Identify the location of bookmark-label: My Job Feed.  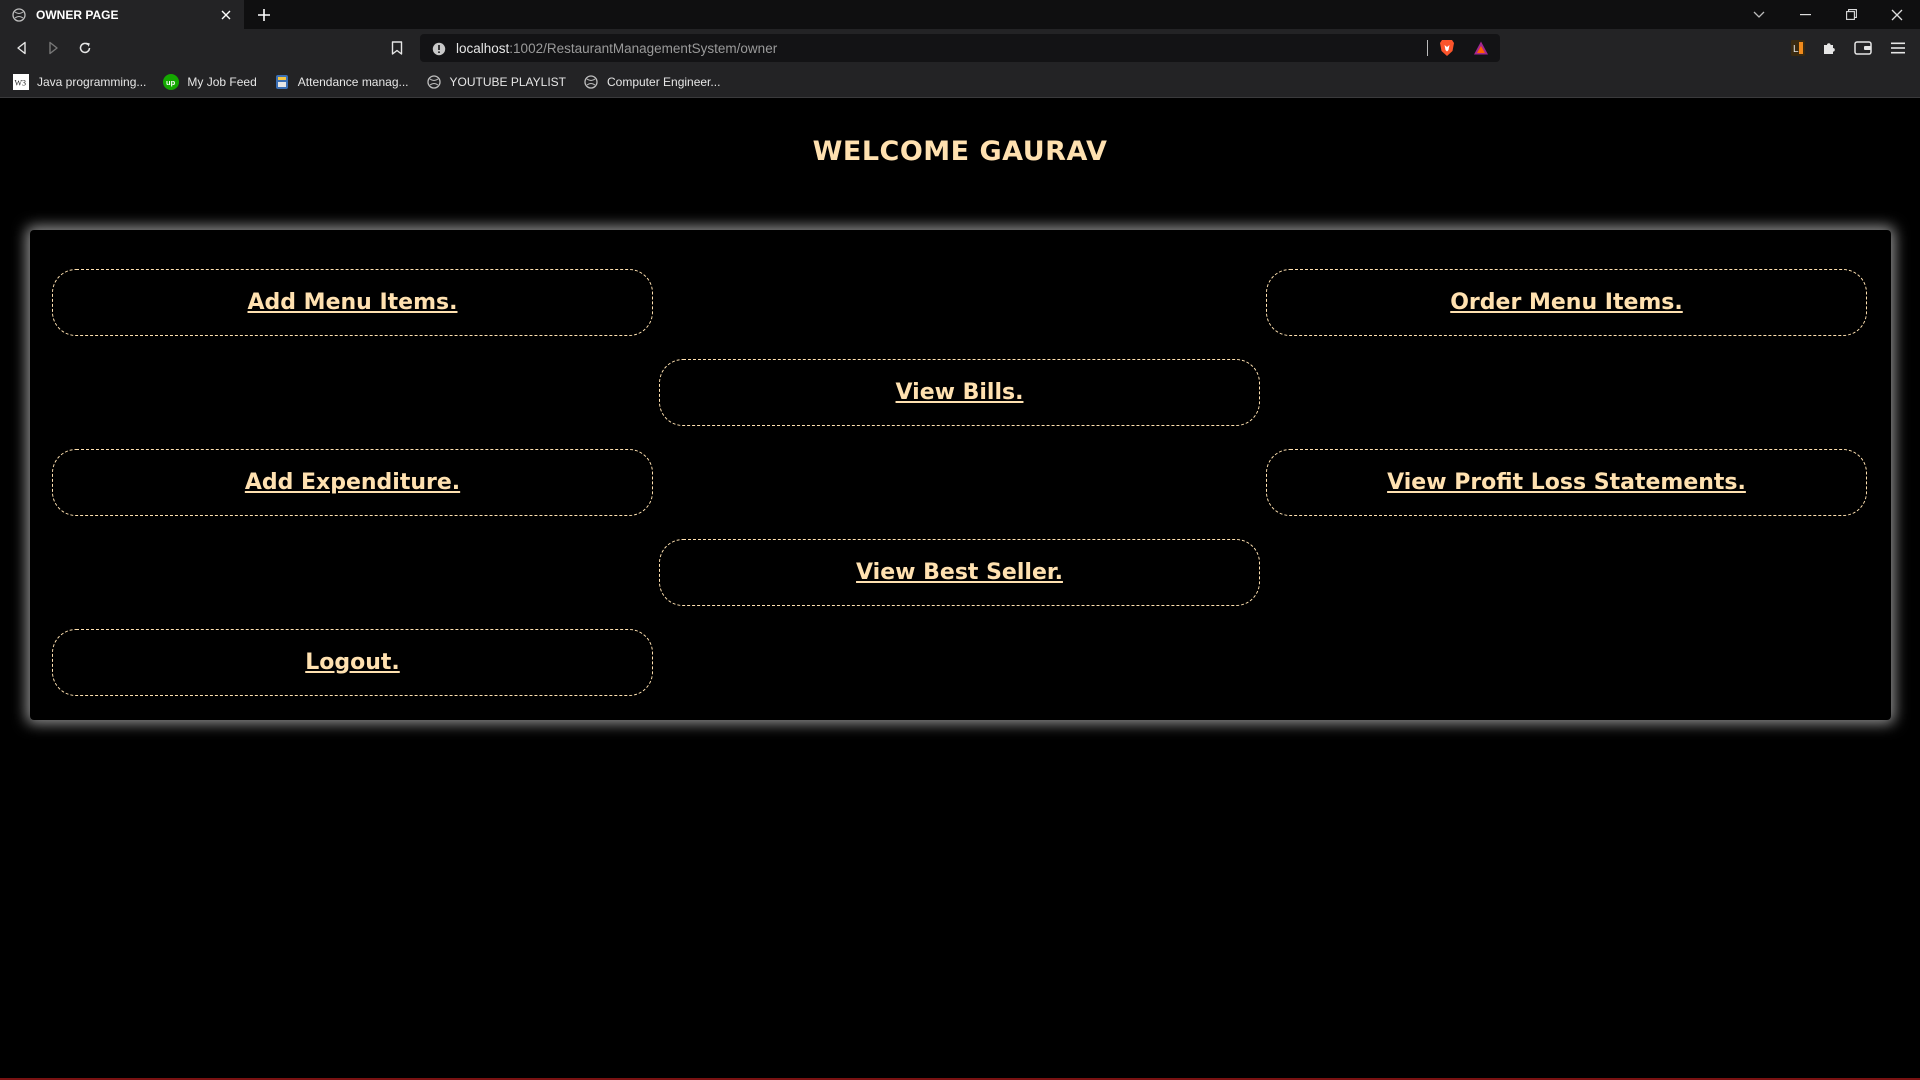
(222, 82).